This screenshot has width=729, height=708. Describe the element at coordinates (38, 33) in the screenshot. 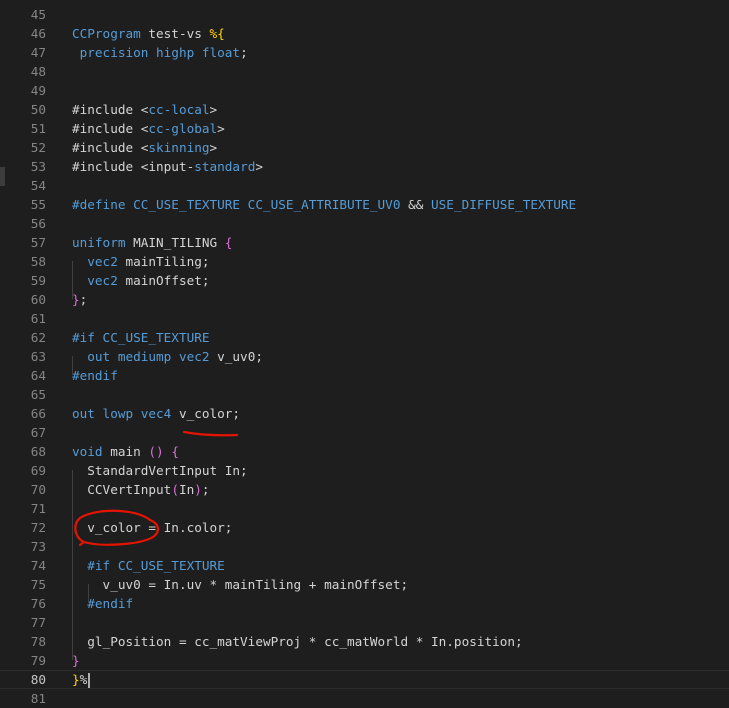

I see `line-number: 46` at that location.